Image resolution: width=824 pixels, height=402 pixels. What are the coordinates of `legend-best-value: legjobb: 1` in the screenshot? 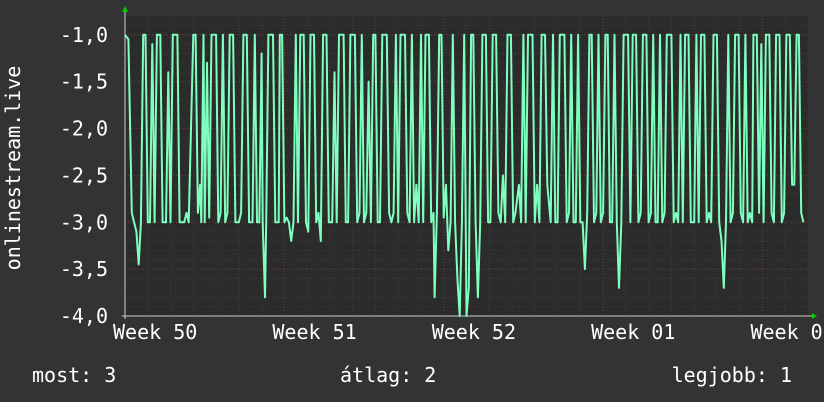 It's located at (731, 375).